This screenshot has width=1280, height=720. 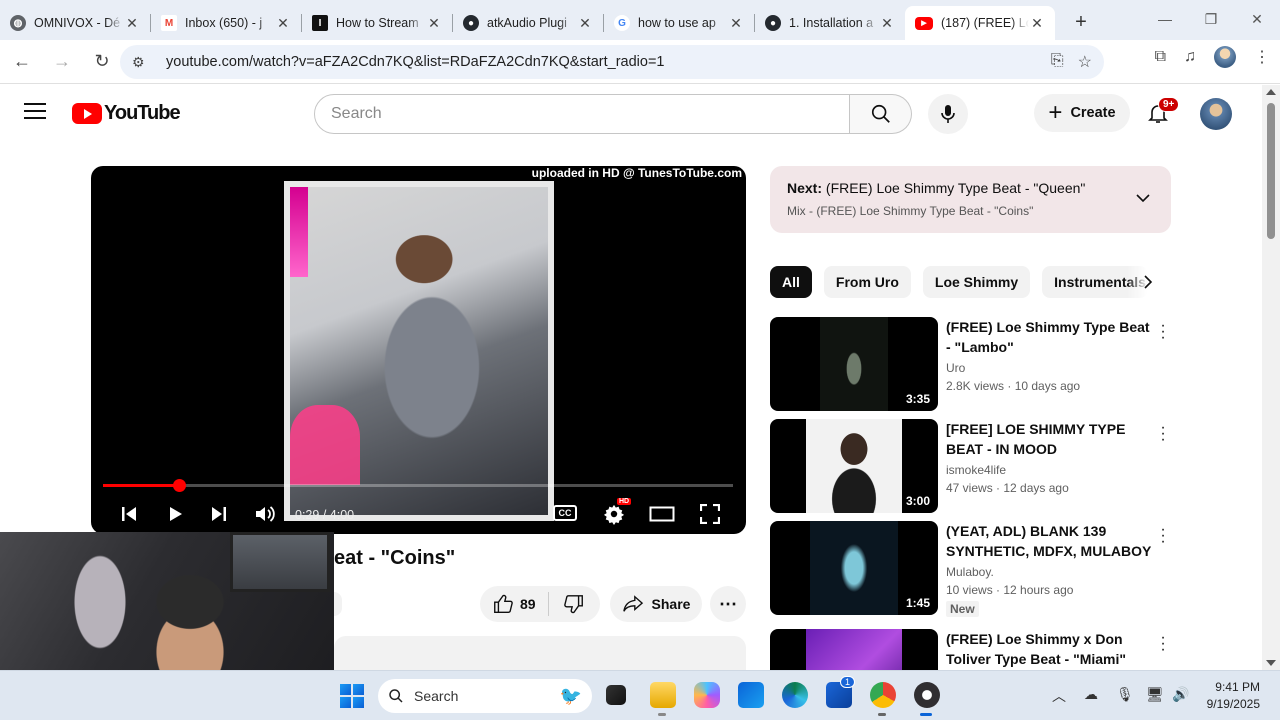 I want to click on more-actions-button: ⋯, so click(x=728, y=604).